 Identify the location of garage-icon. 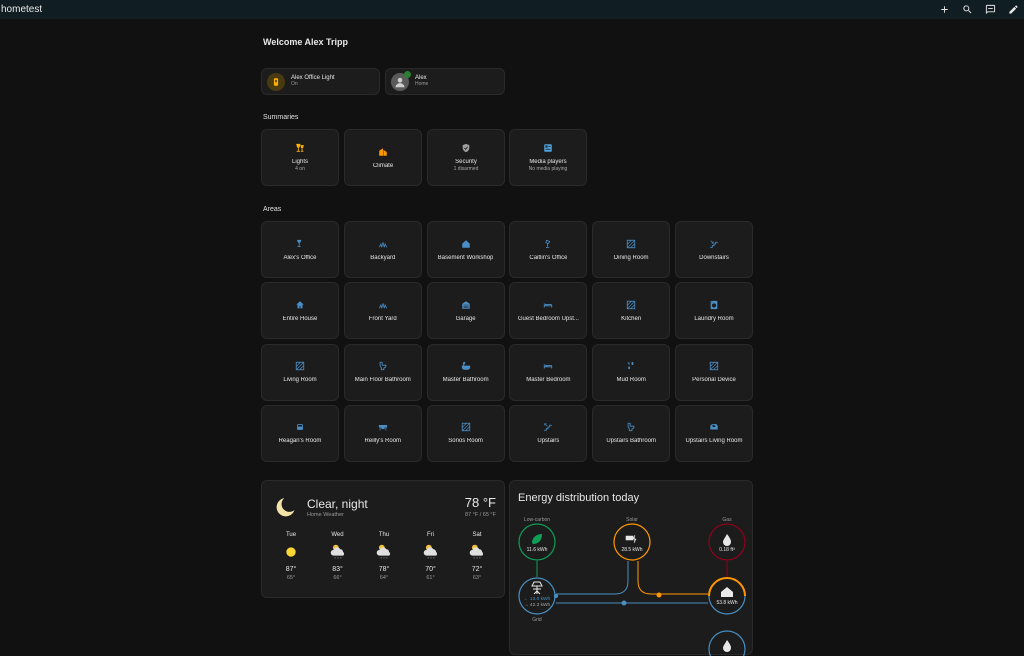
(465, 305).